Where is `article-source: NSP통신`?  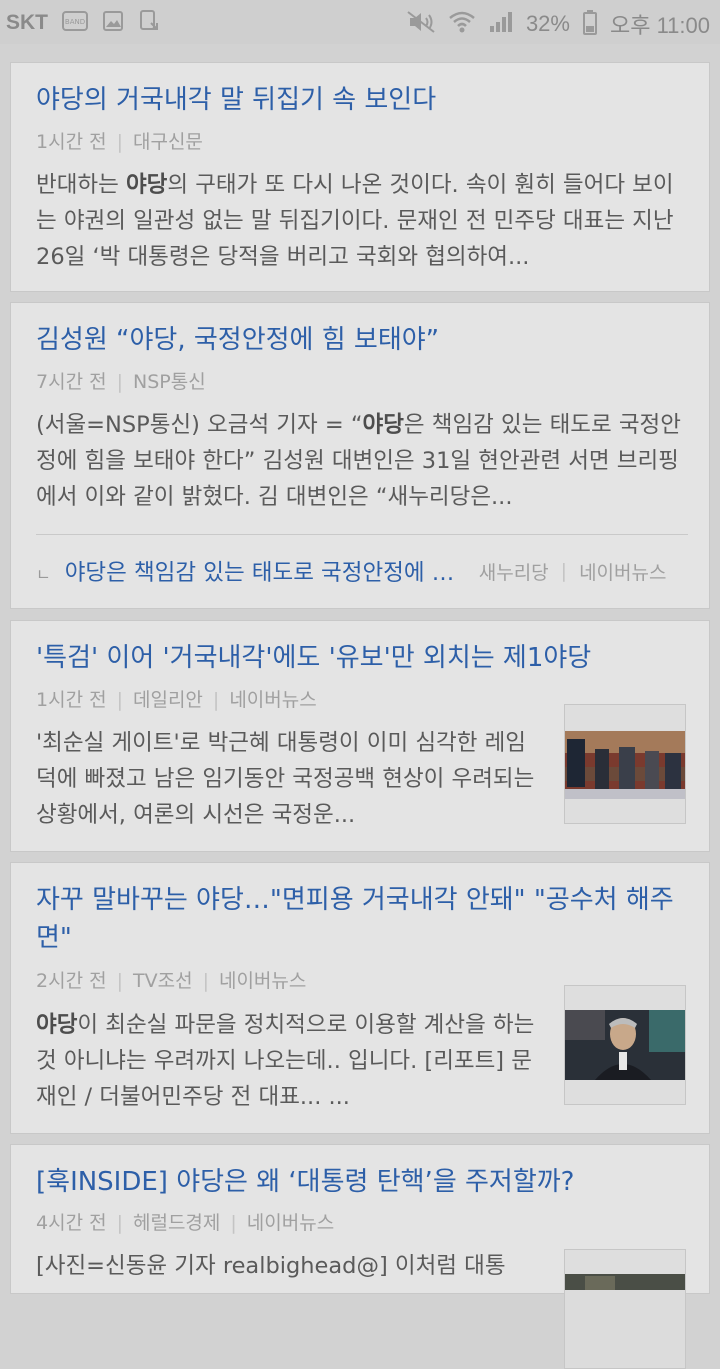 article-source: NSP통신 is located at coordinates (169, 382).